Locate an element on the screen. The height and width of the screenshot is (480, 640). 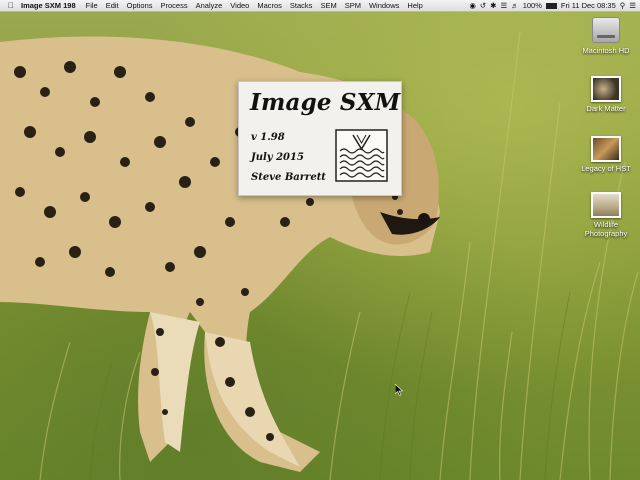
splash-title: Image SXM is located at coordinates (325, 102).